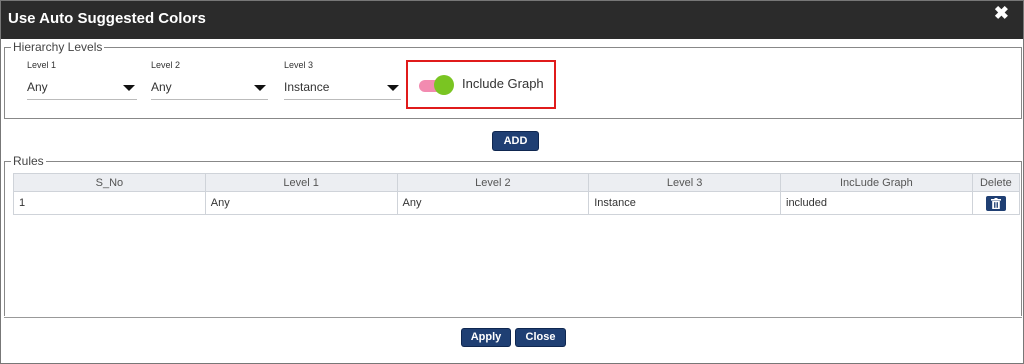 Image resolution: width=1024 pixels, height=364 pixels. I want to click on level-1-value: Any, so click(37, 87).